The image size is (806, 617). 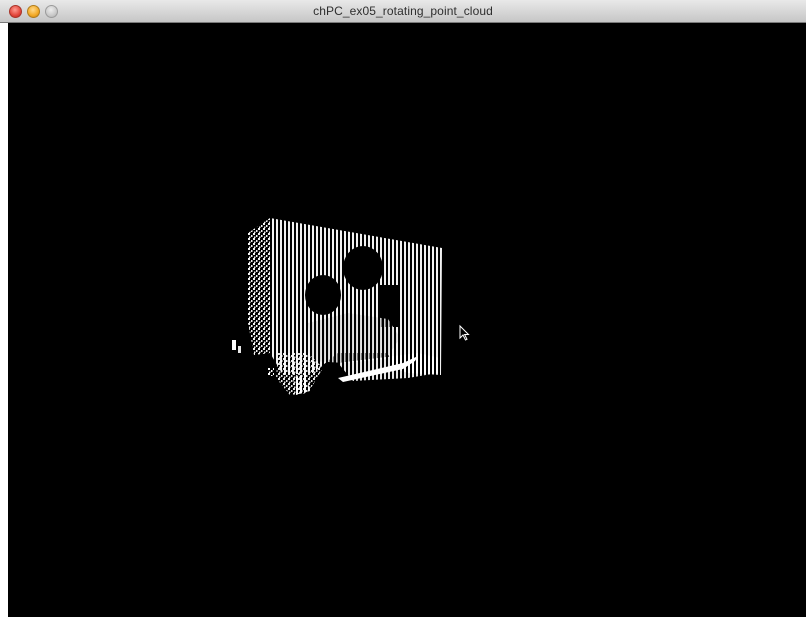 What do you see at coordinates (4, 320) in the screenshot?
I see `window-left-edge` at bounding box center [4, 320].